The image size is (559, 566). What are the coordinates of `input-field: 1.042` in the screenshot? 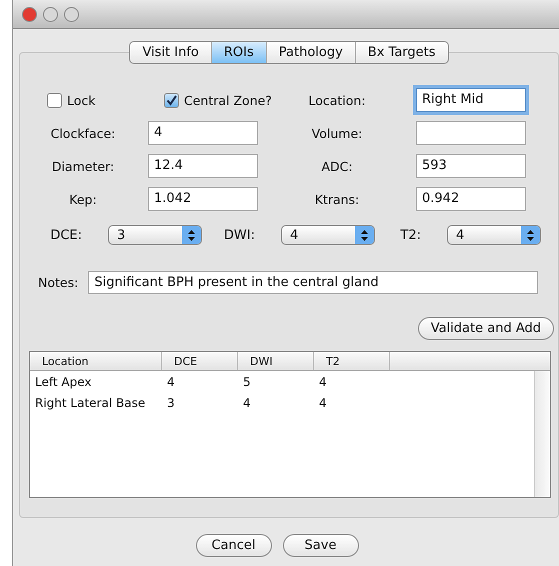 It's located at (203, 199).